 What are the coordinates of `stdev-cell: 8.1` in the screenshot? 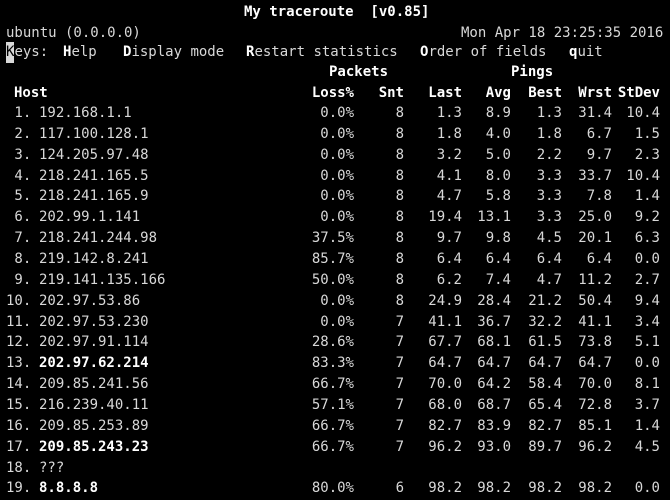 It's located at (647, 384).